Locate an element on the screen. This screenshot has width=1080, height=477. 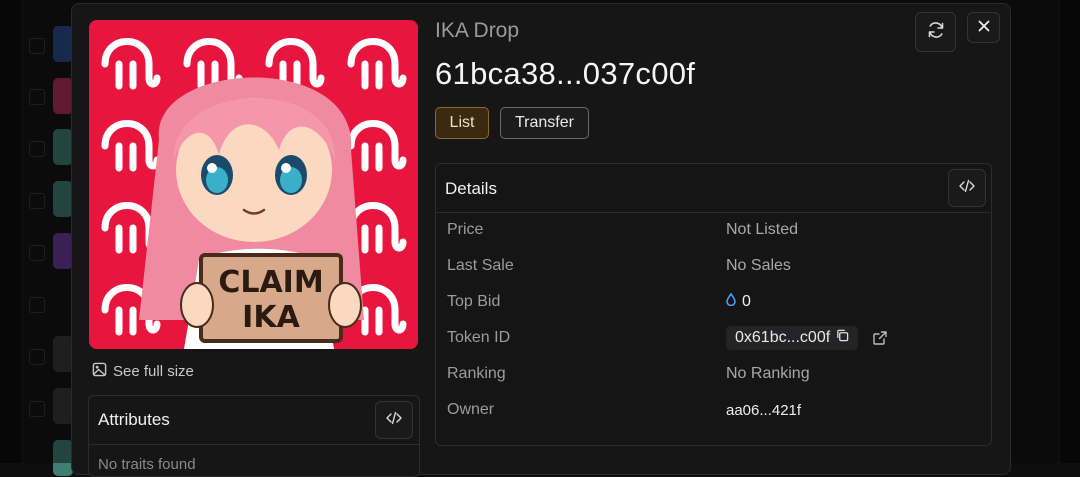
svg-text: IKA is located at coordinates (271, 317).